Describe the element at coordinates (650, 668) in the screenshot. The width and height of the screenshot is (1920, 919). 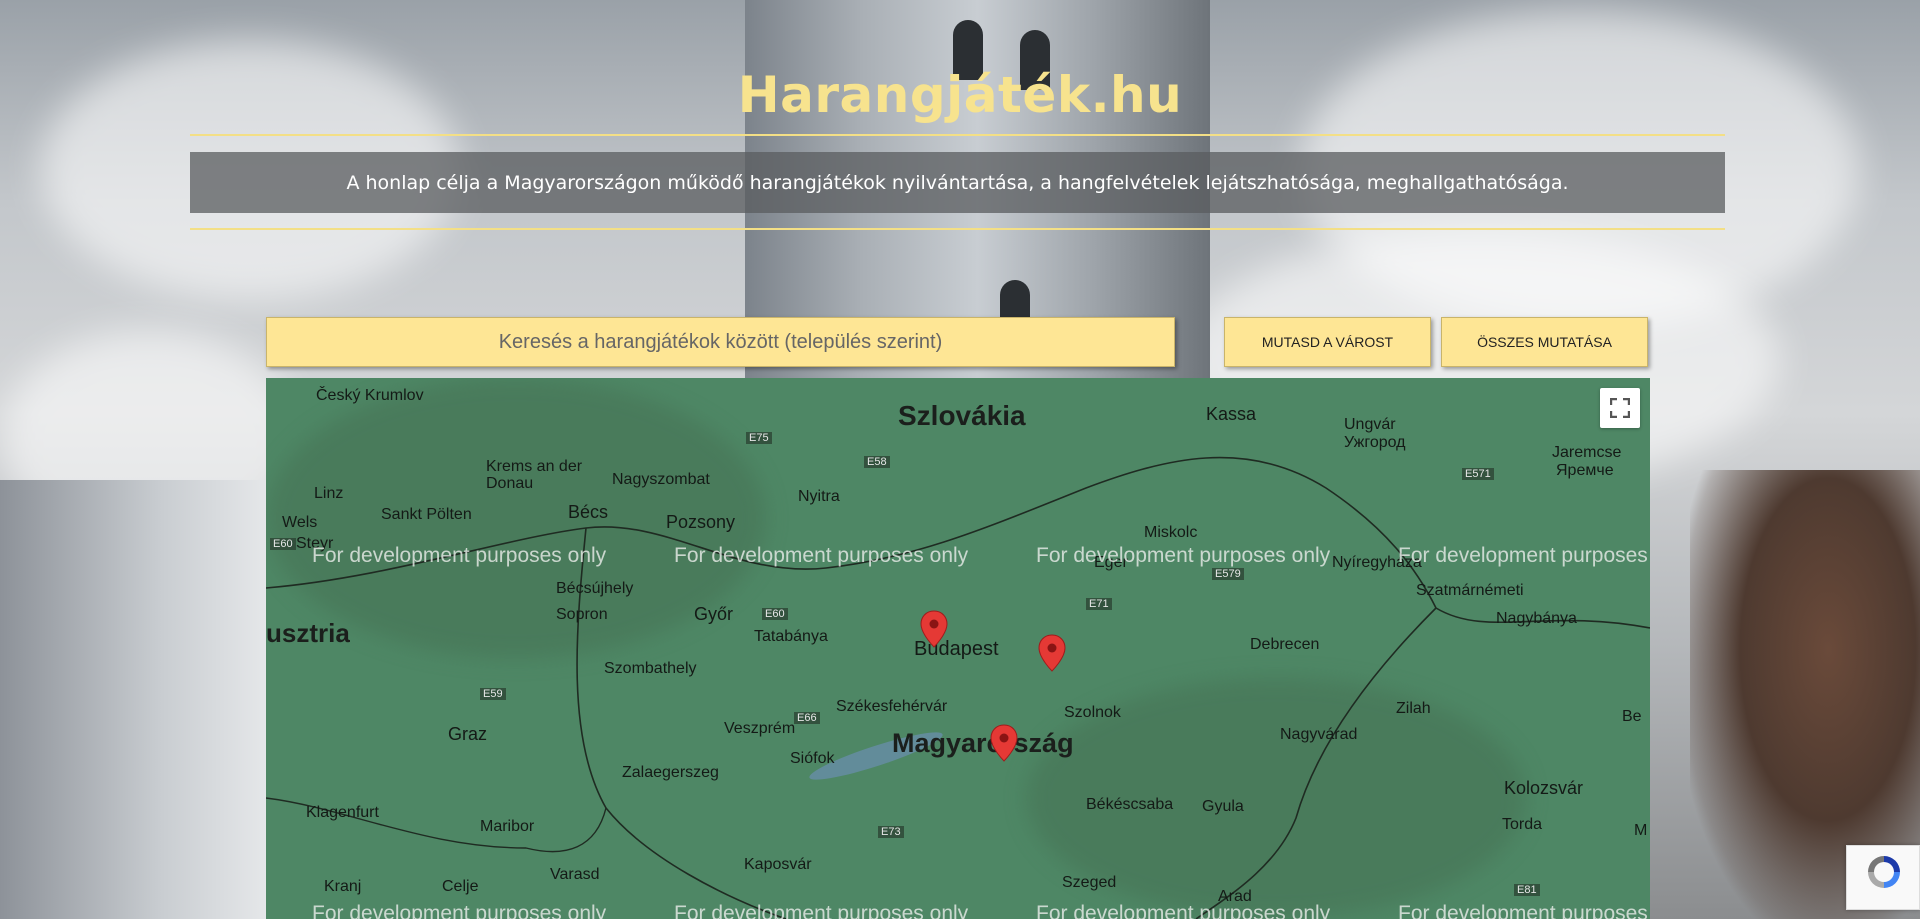
I see `city-label: Szombathely` at that location.